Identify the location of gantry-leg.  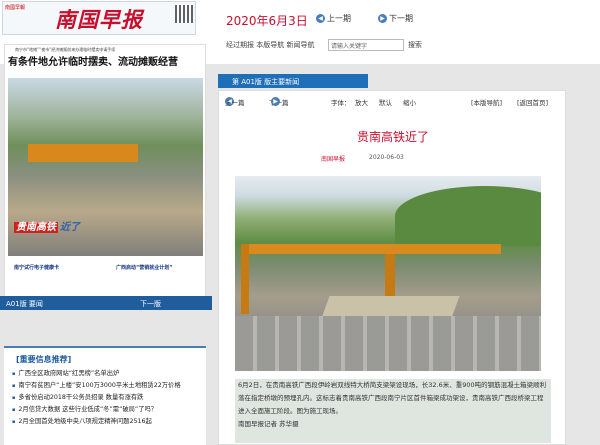
(245, 279).